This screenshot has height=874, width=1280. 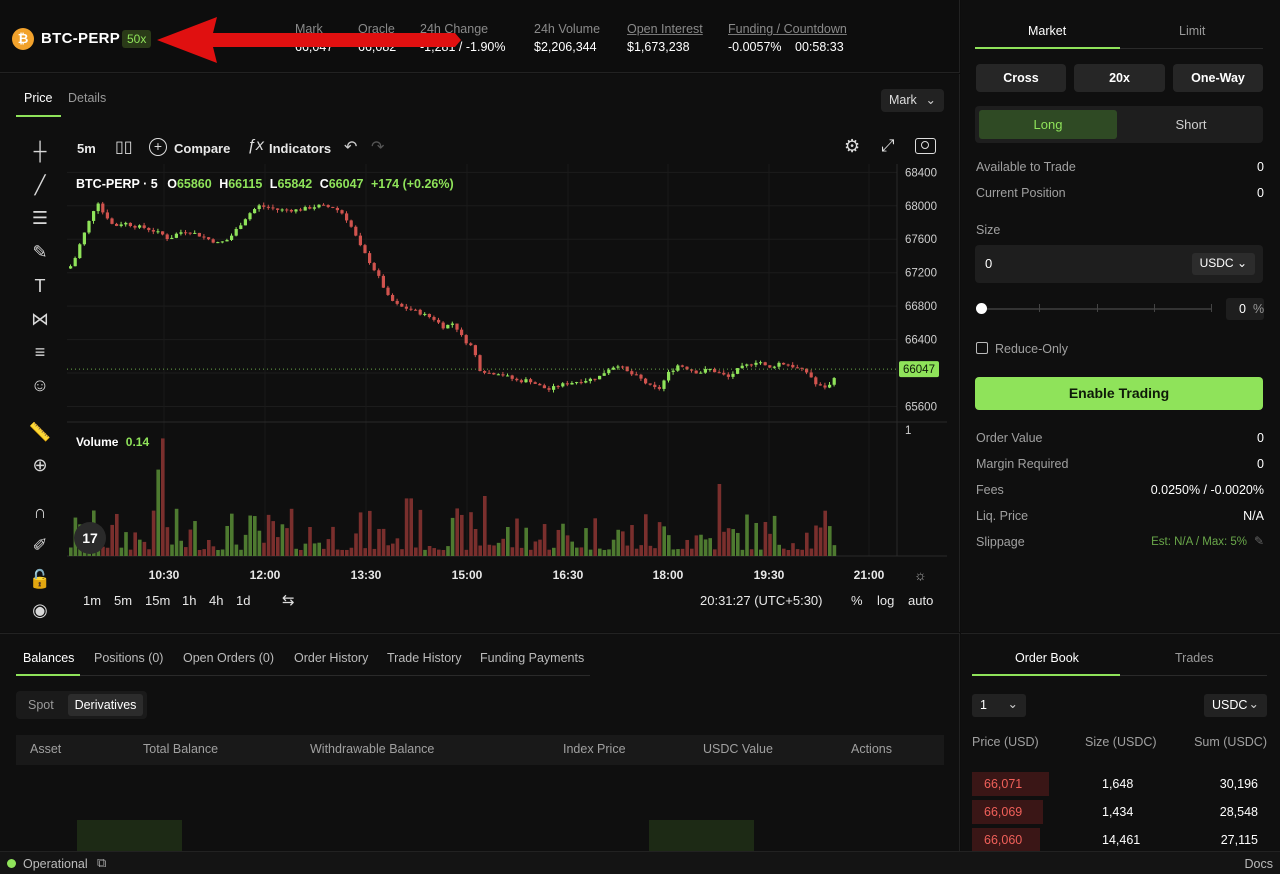 What do you see at coordinates (1119, 393) in the screenshot?
I see `enable-trading-button: Enable Trading` at bounding box center [1119, 393].